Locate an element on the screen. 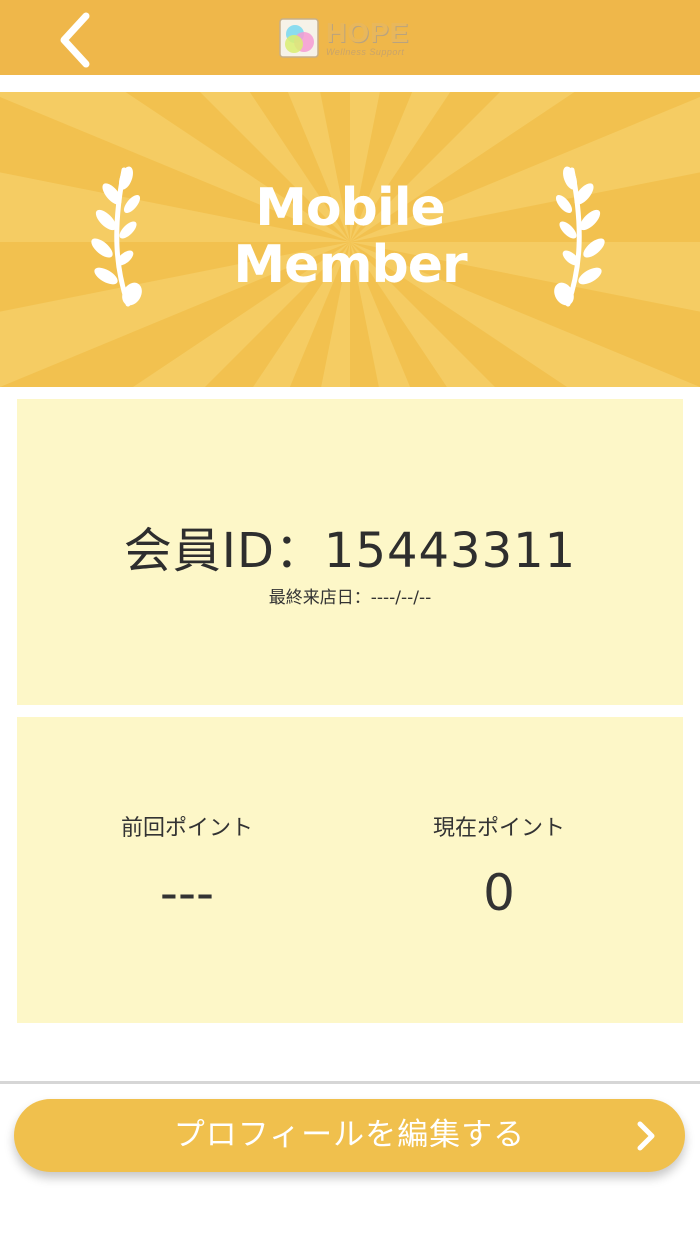 The image size is (700, 1244). edit-profile-button: プロフィールを編集する is located at coordinates (349, 1135).